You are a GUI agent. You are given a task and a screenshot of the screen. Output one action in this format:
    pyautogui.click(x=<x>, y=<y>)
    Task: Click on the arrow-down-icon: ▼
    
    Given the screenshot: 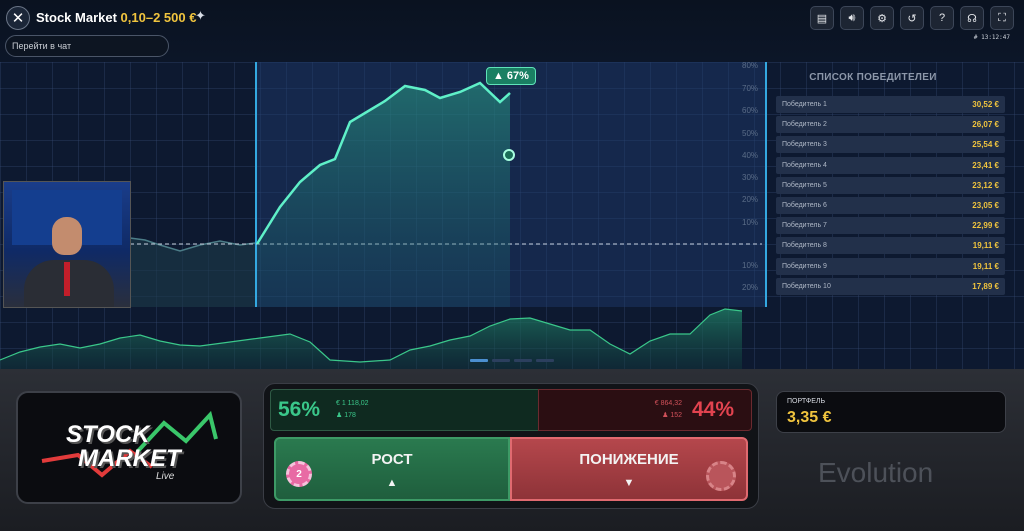 What is the action you would take?
    pyautogui.click(x=629, y=483)
    